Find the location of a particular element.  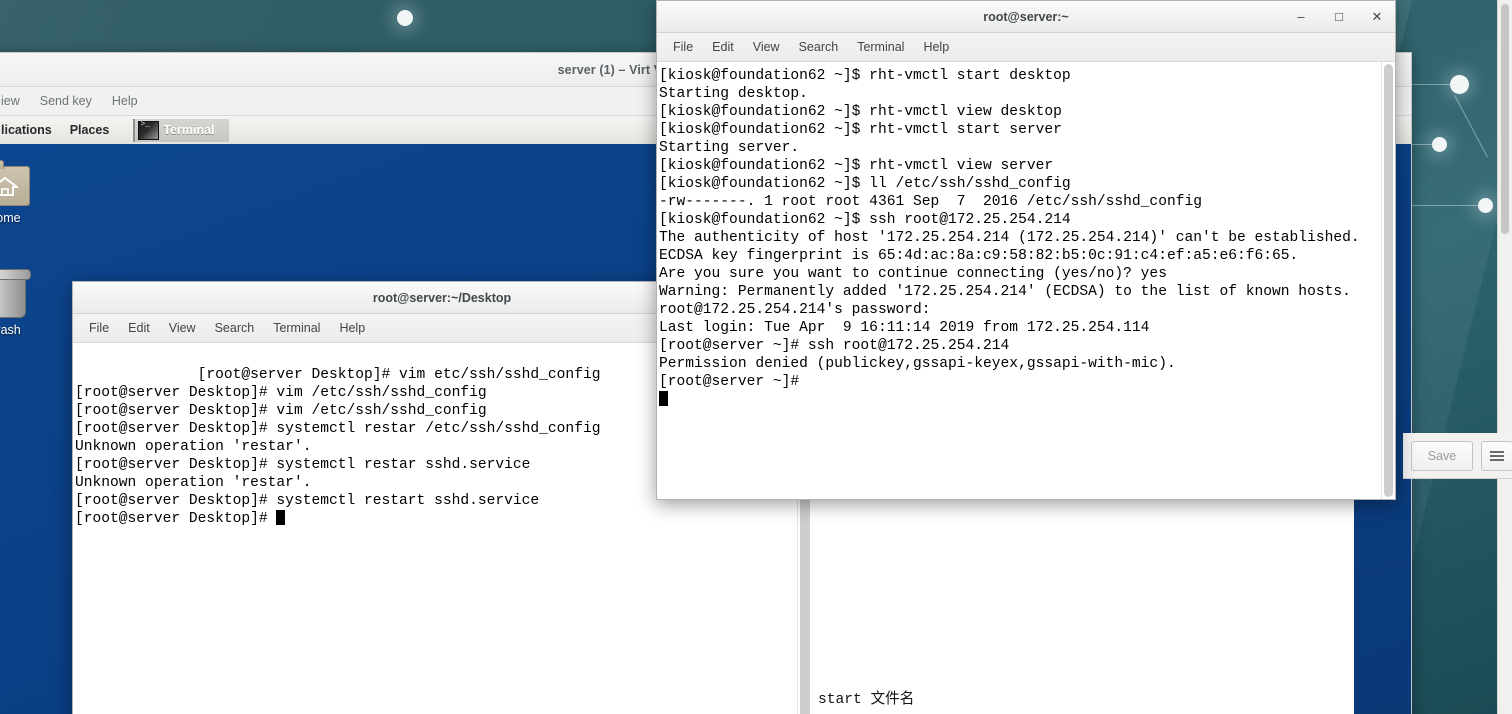

panel-places-menu: Places is located at coordinates (90, 130).